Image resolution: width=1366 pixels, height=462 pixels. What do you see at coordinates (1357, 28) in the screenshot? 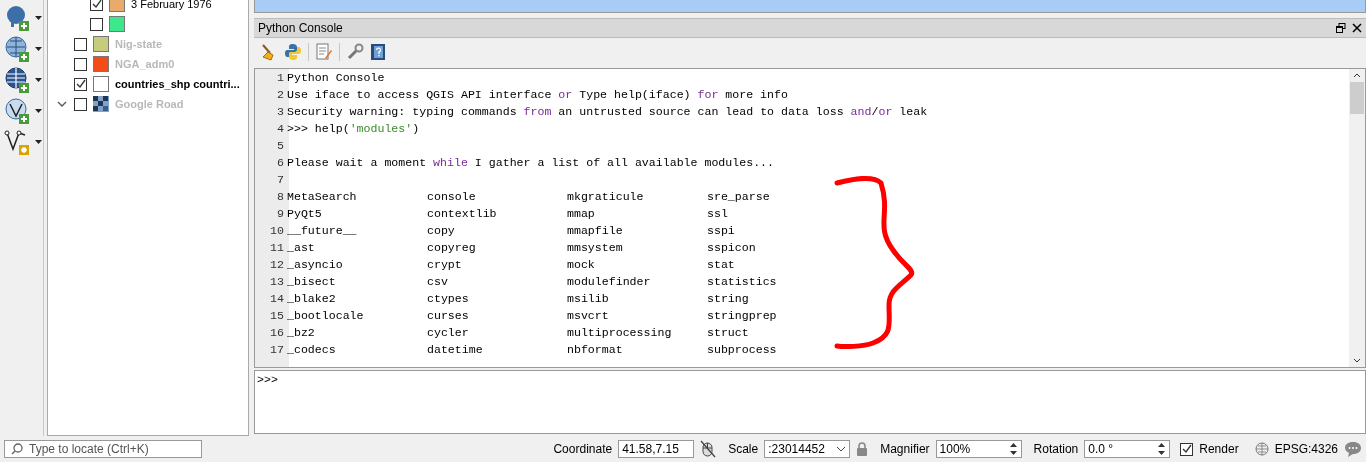
I see `close-icon` at bounding box center [1357, 28].